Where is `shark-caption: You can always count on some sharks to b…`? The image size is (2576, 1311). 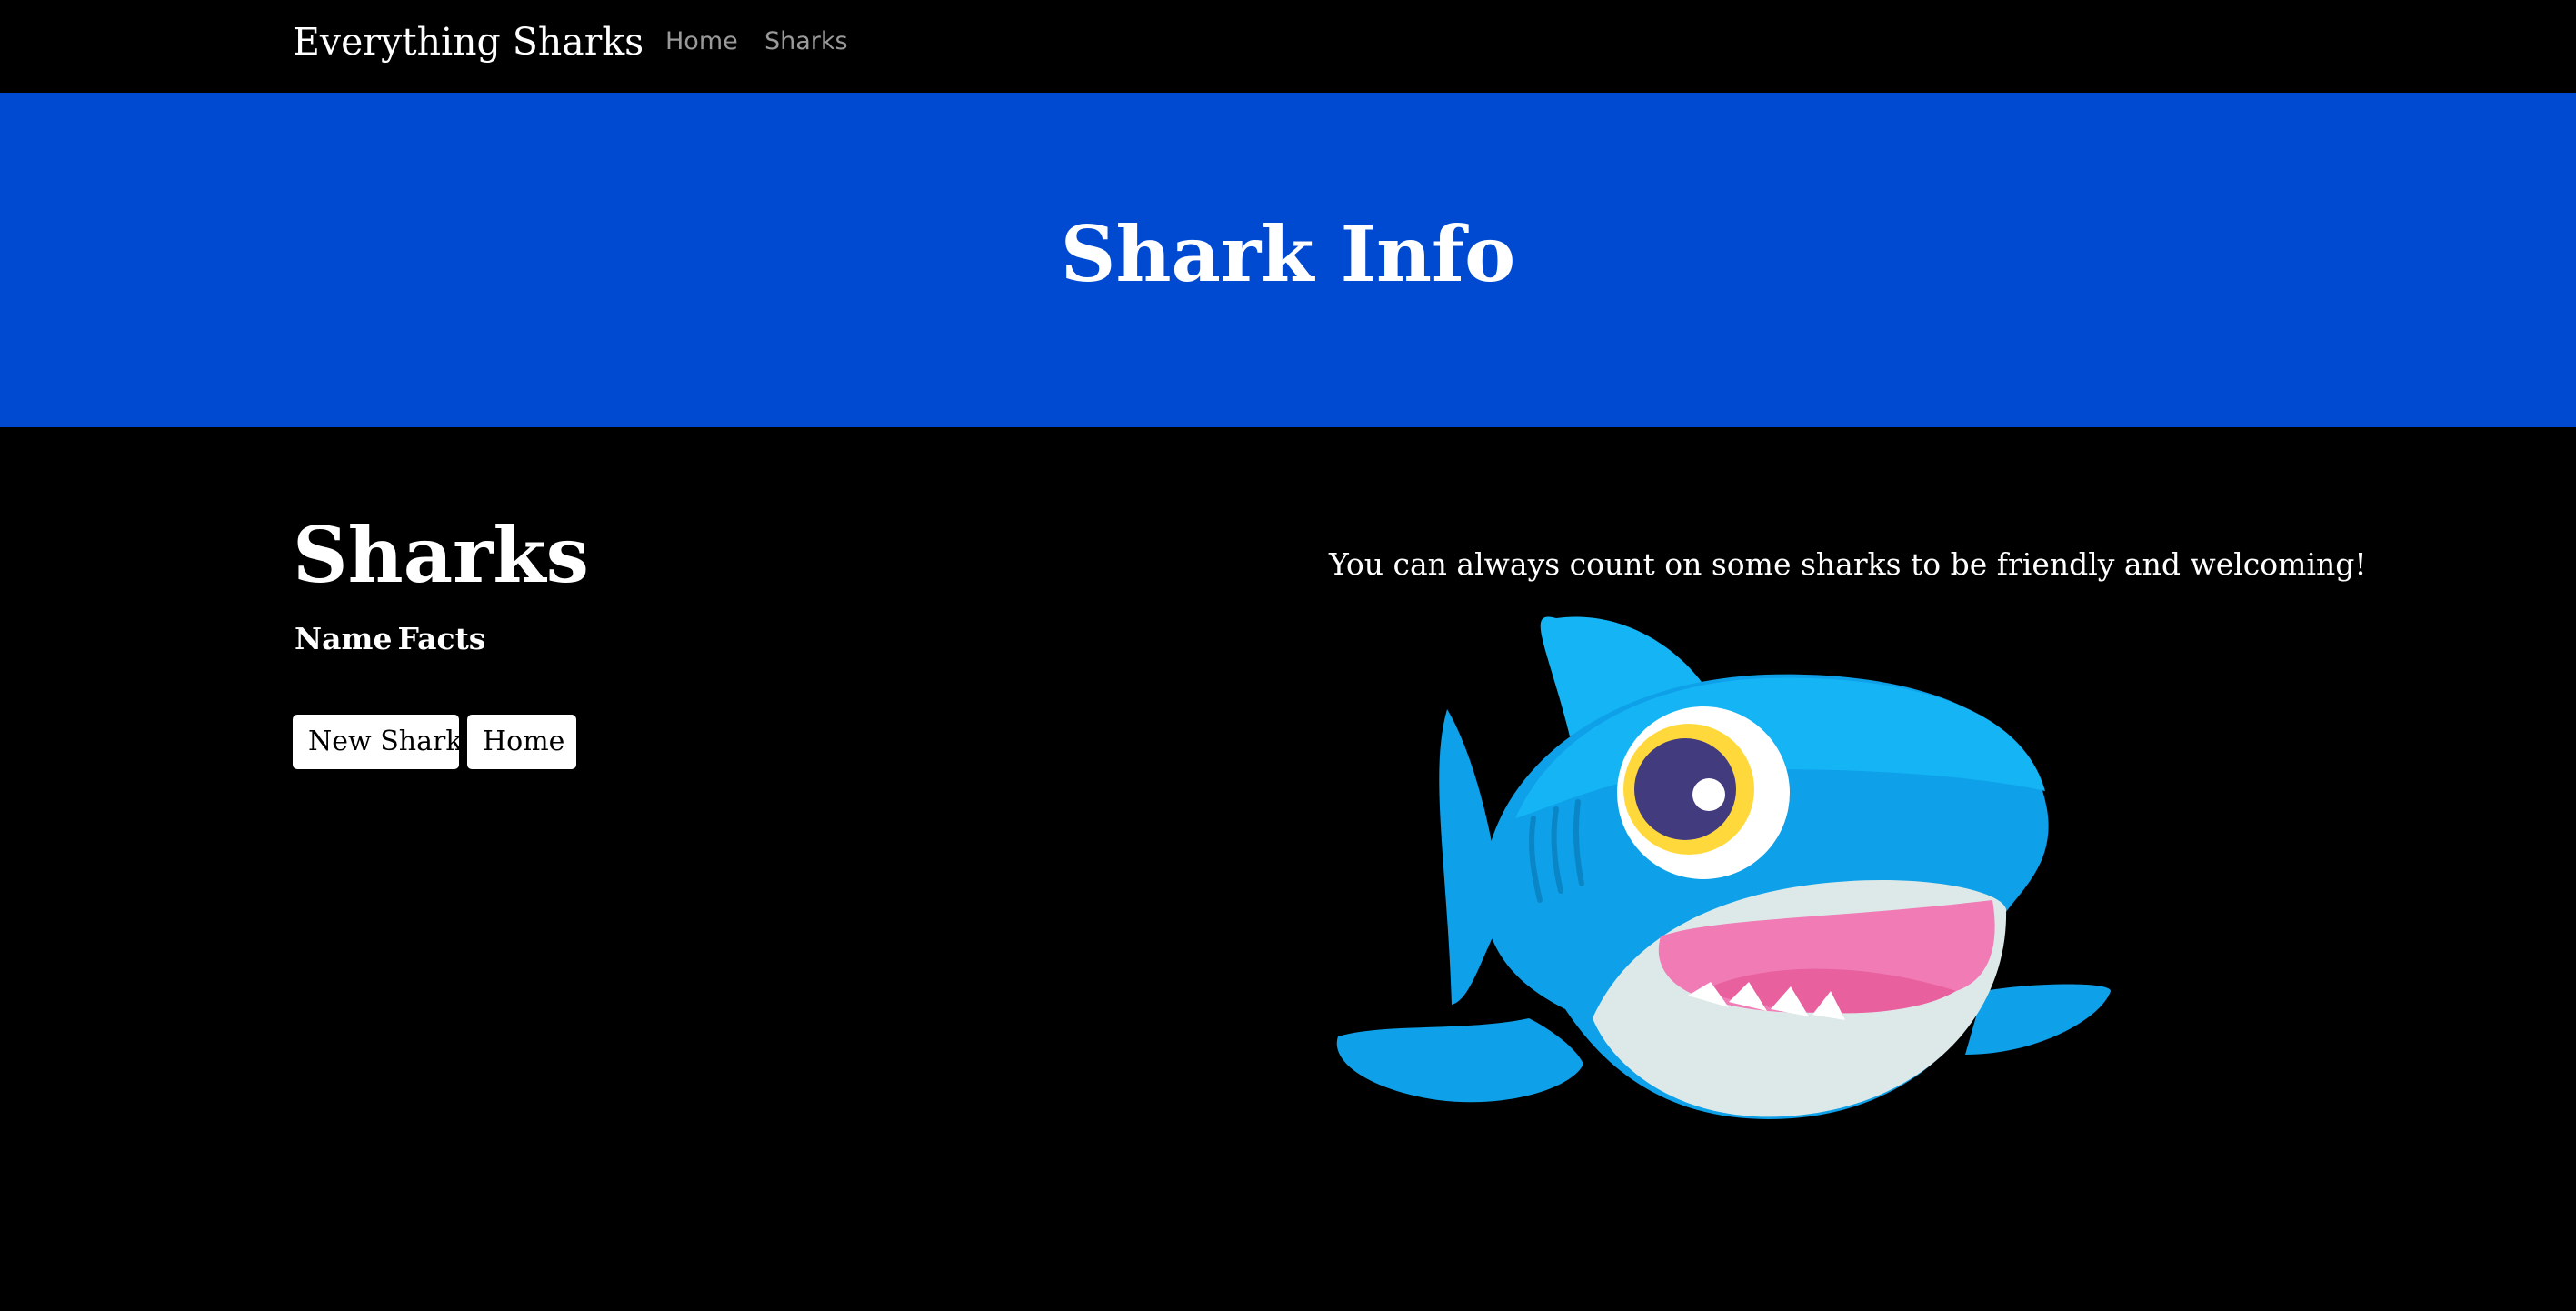 shark-caption: You can always count on some sharks to b… is located at coordinates (1848, 564).